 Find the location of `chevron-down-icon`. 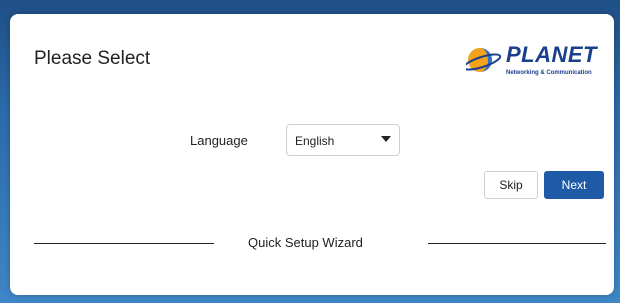

chevron-down-icon is located at coordinates (386, 139).